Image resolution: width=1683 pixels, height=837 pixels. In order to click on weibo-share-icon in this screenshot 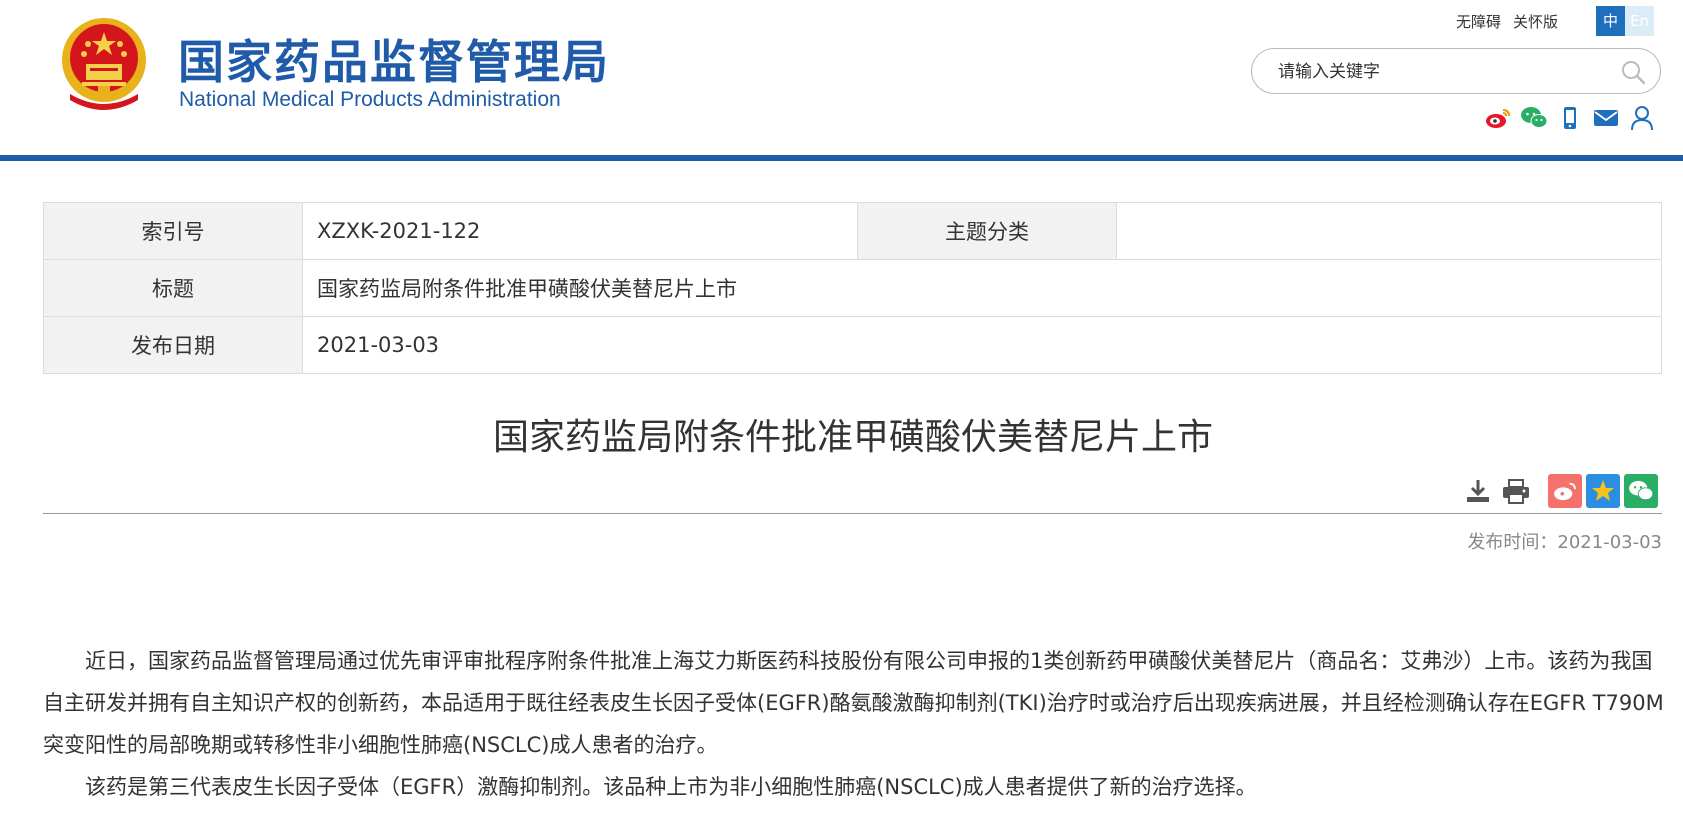, I will do `click(1565, 491)`.